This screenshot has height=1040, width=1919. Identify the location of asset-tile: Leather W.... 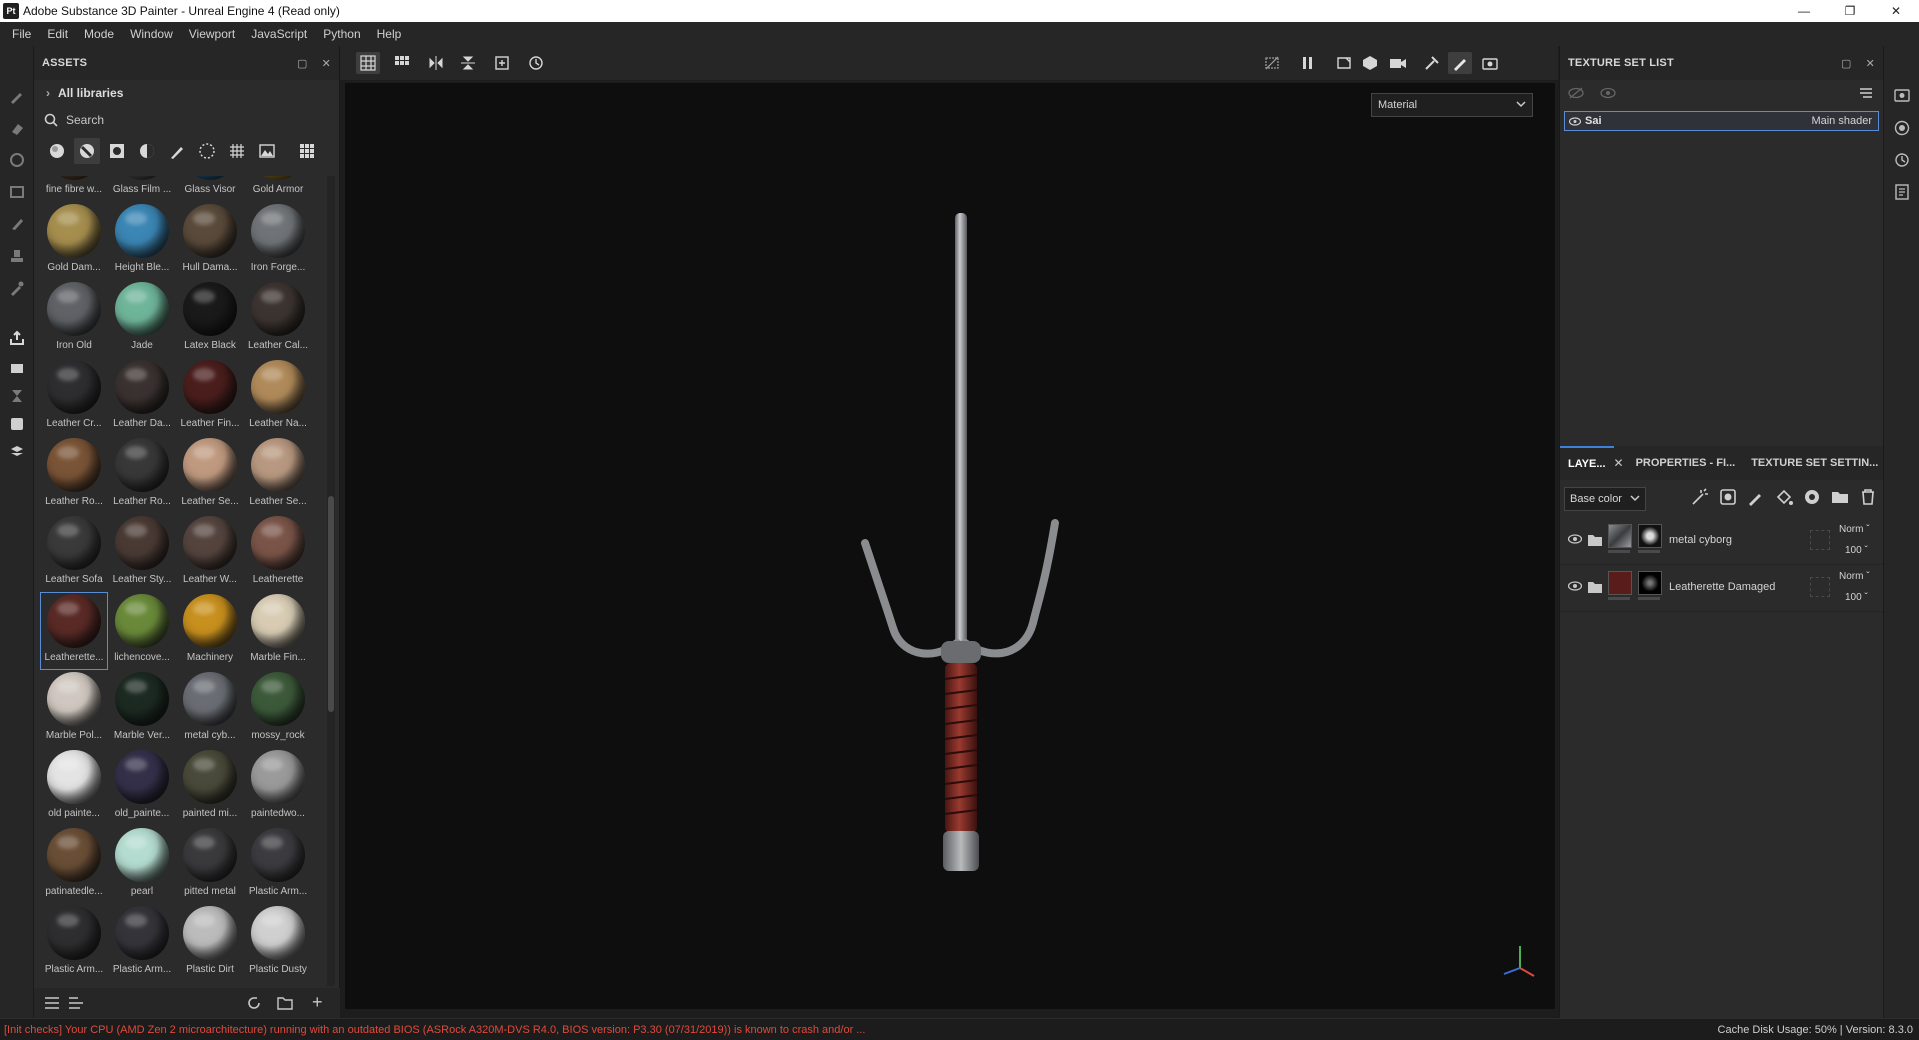
(210, 553).